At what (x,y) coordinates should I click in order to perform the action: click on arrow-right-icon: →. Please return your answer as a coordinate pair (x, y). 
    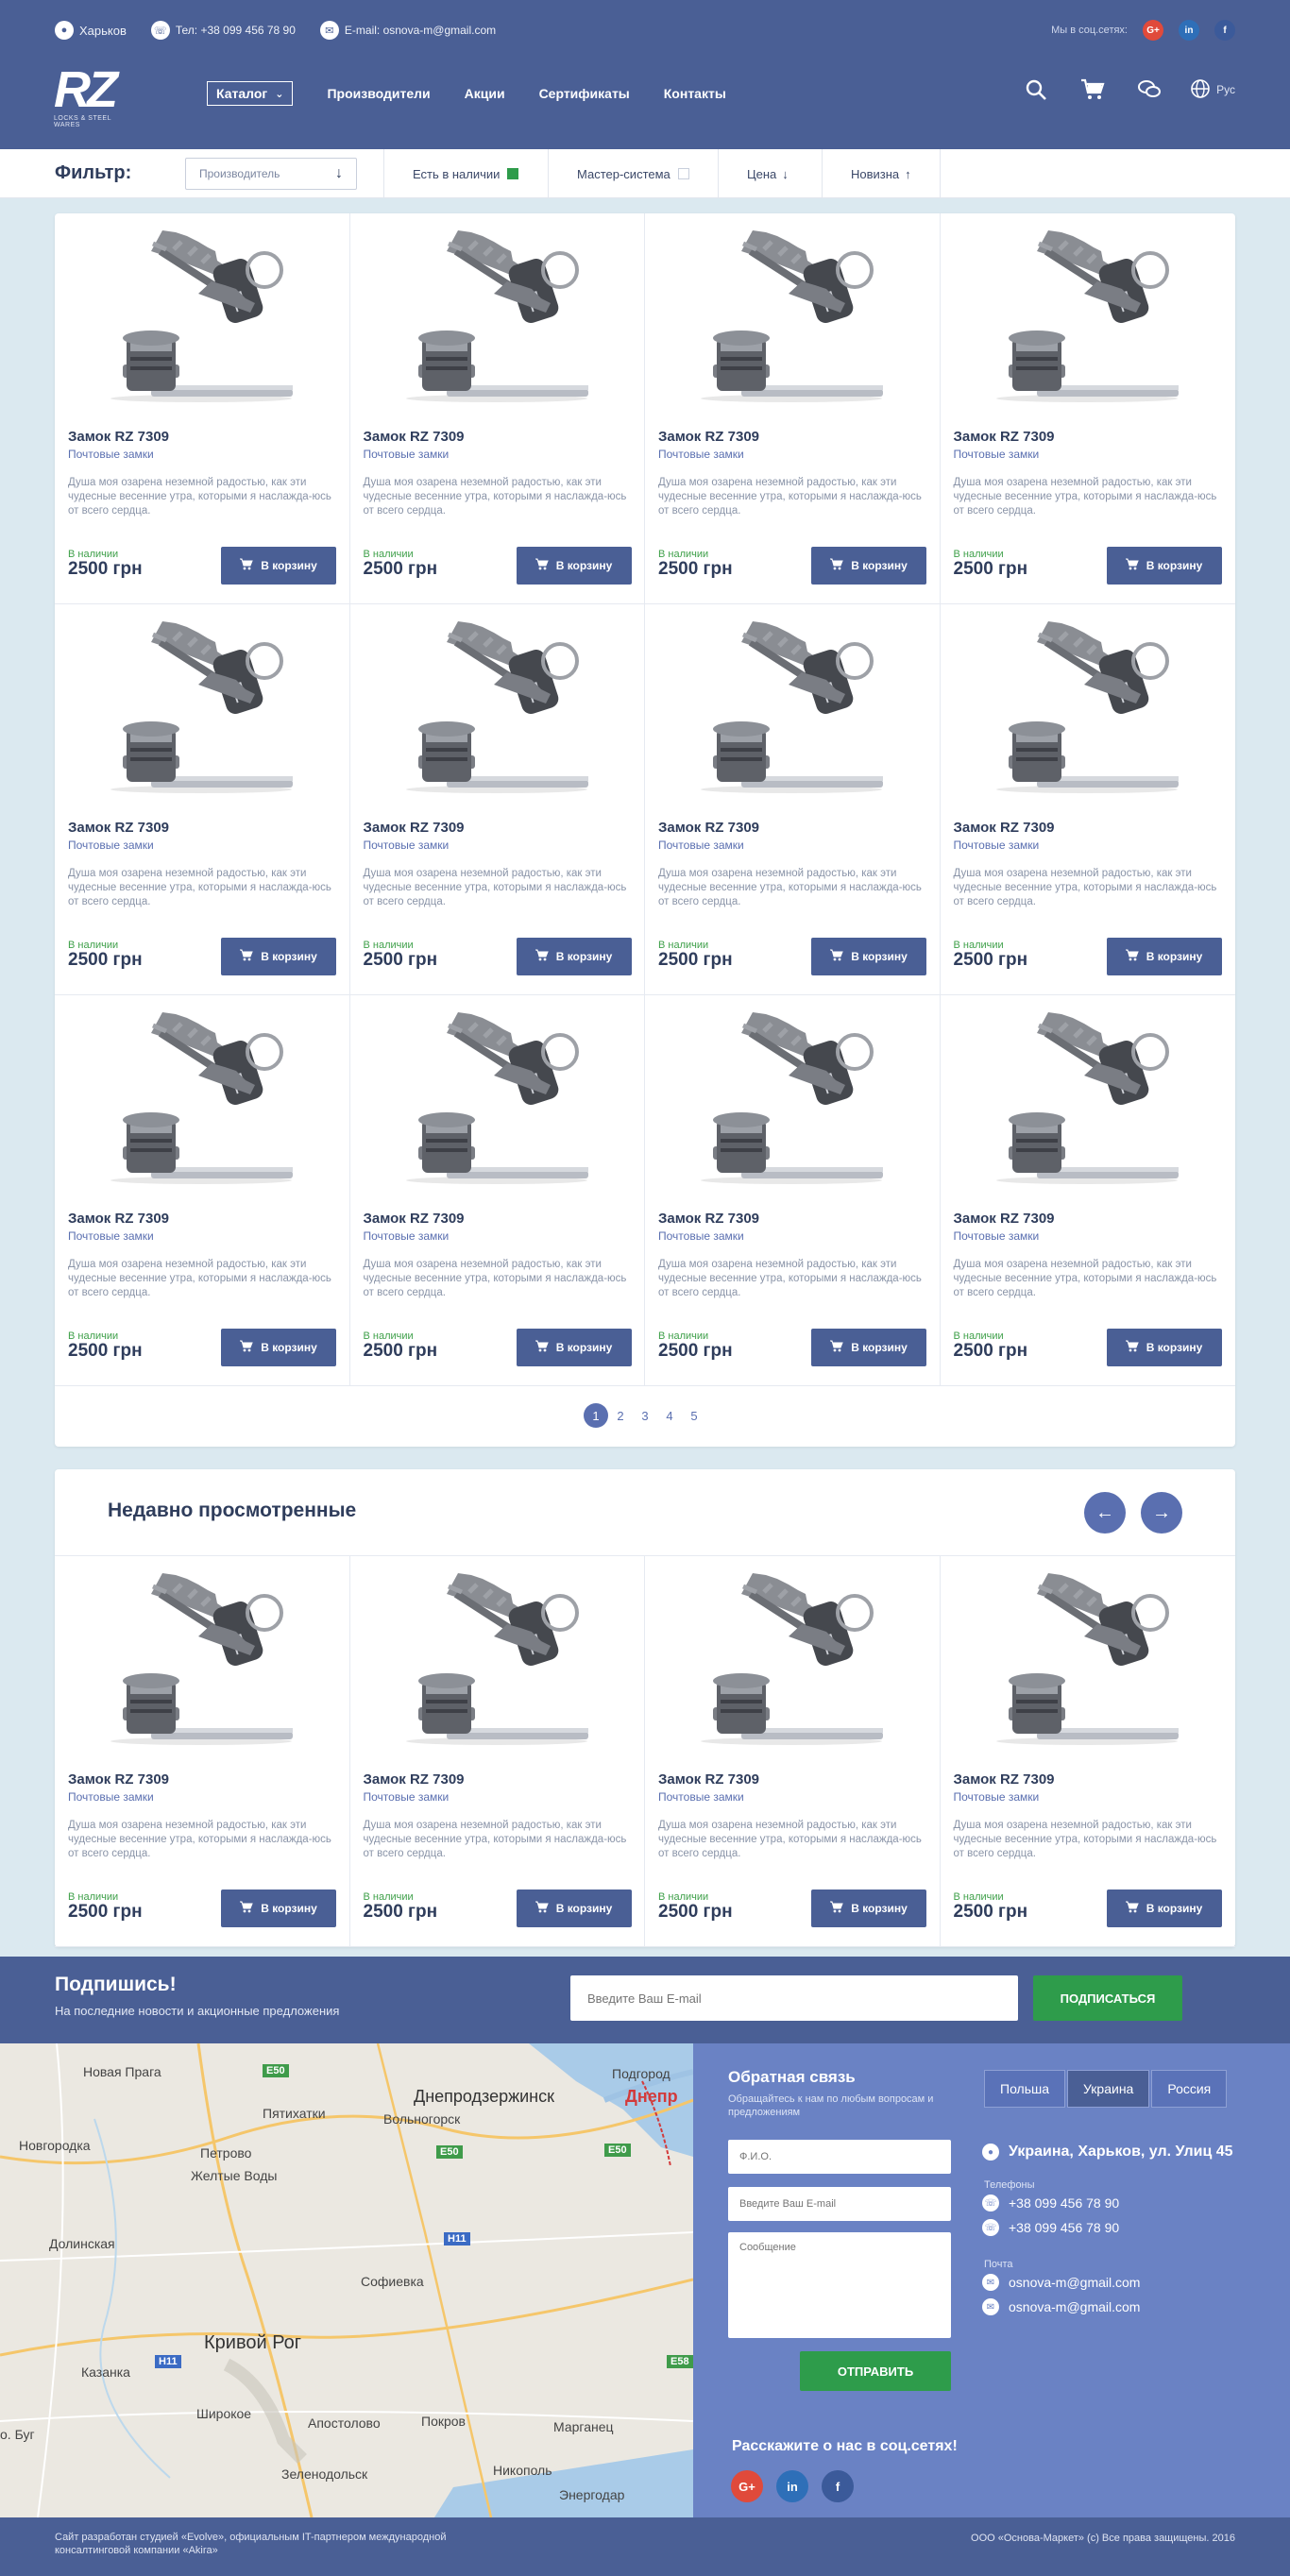
    Looking at the image, I should click on (1161, 1513).